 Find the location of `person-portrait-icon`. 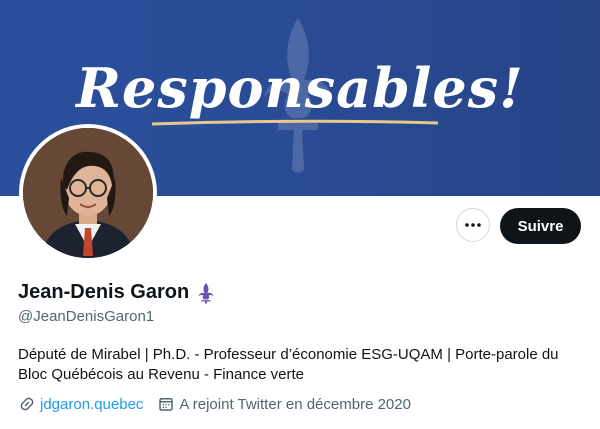

person-portrait-icon is located at coordinates (88, 193).